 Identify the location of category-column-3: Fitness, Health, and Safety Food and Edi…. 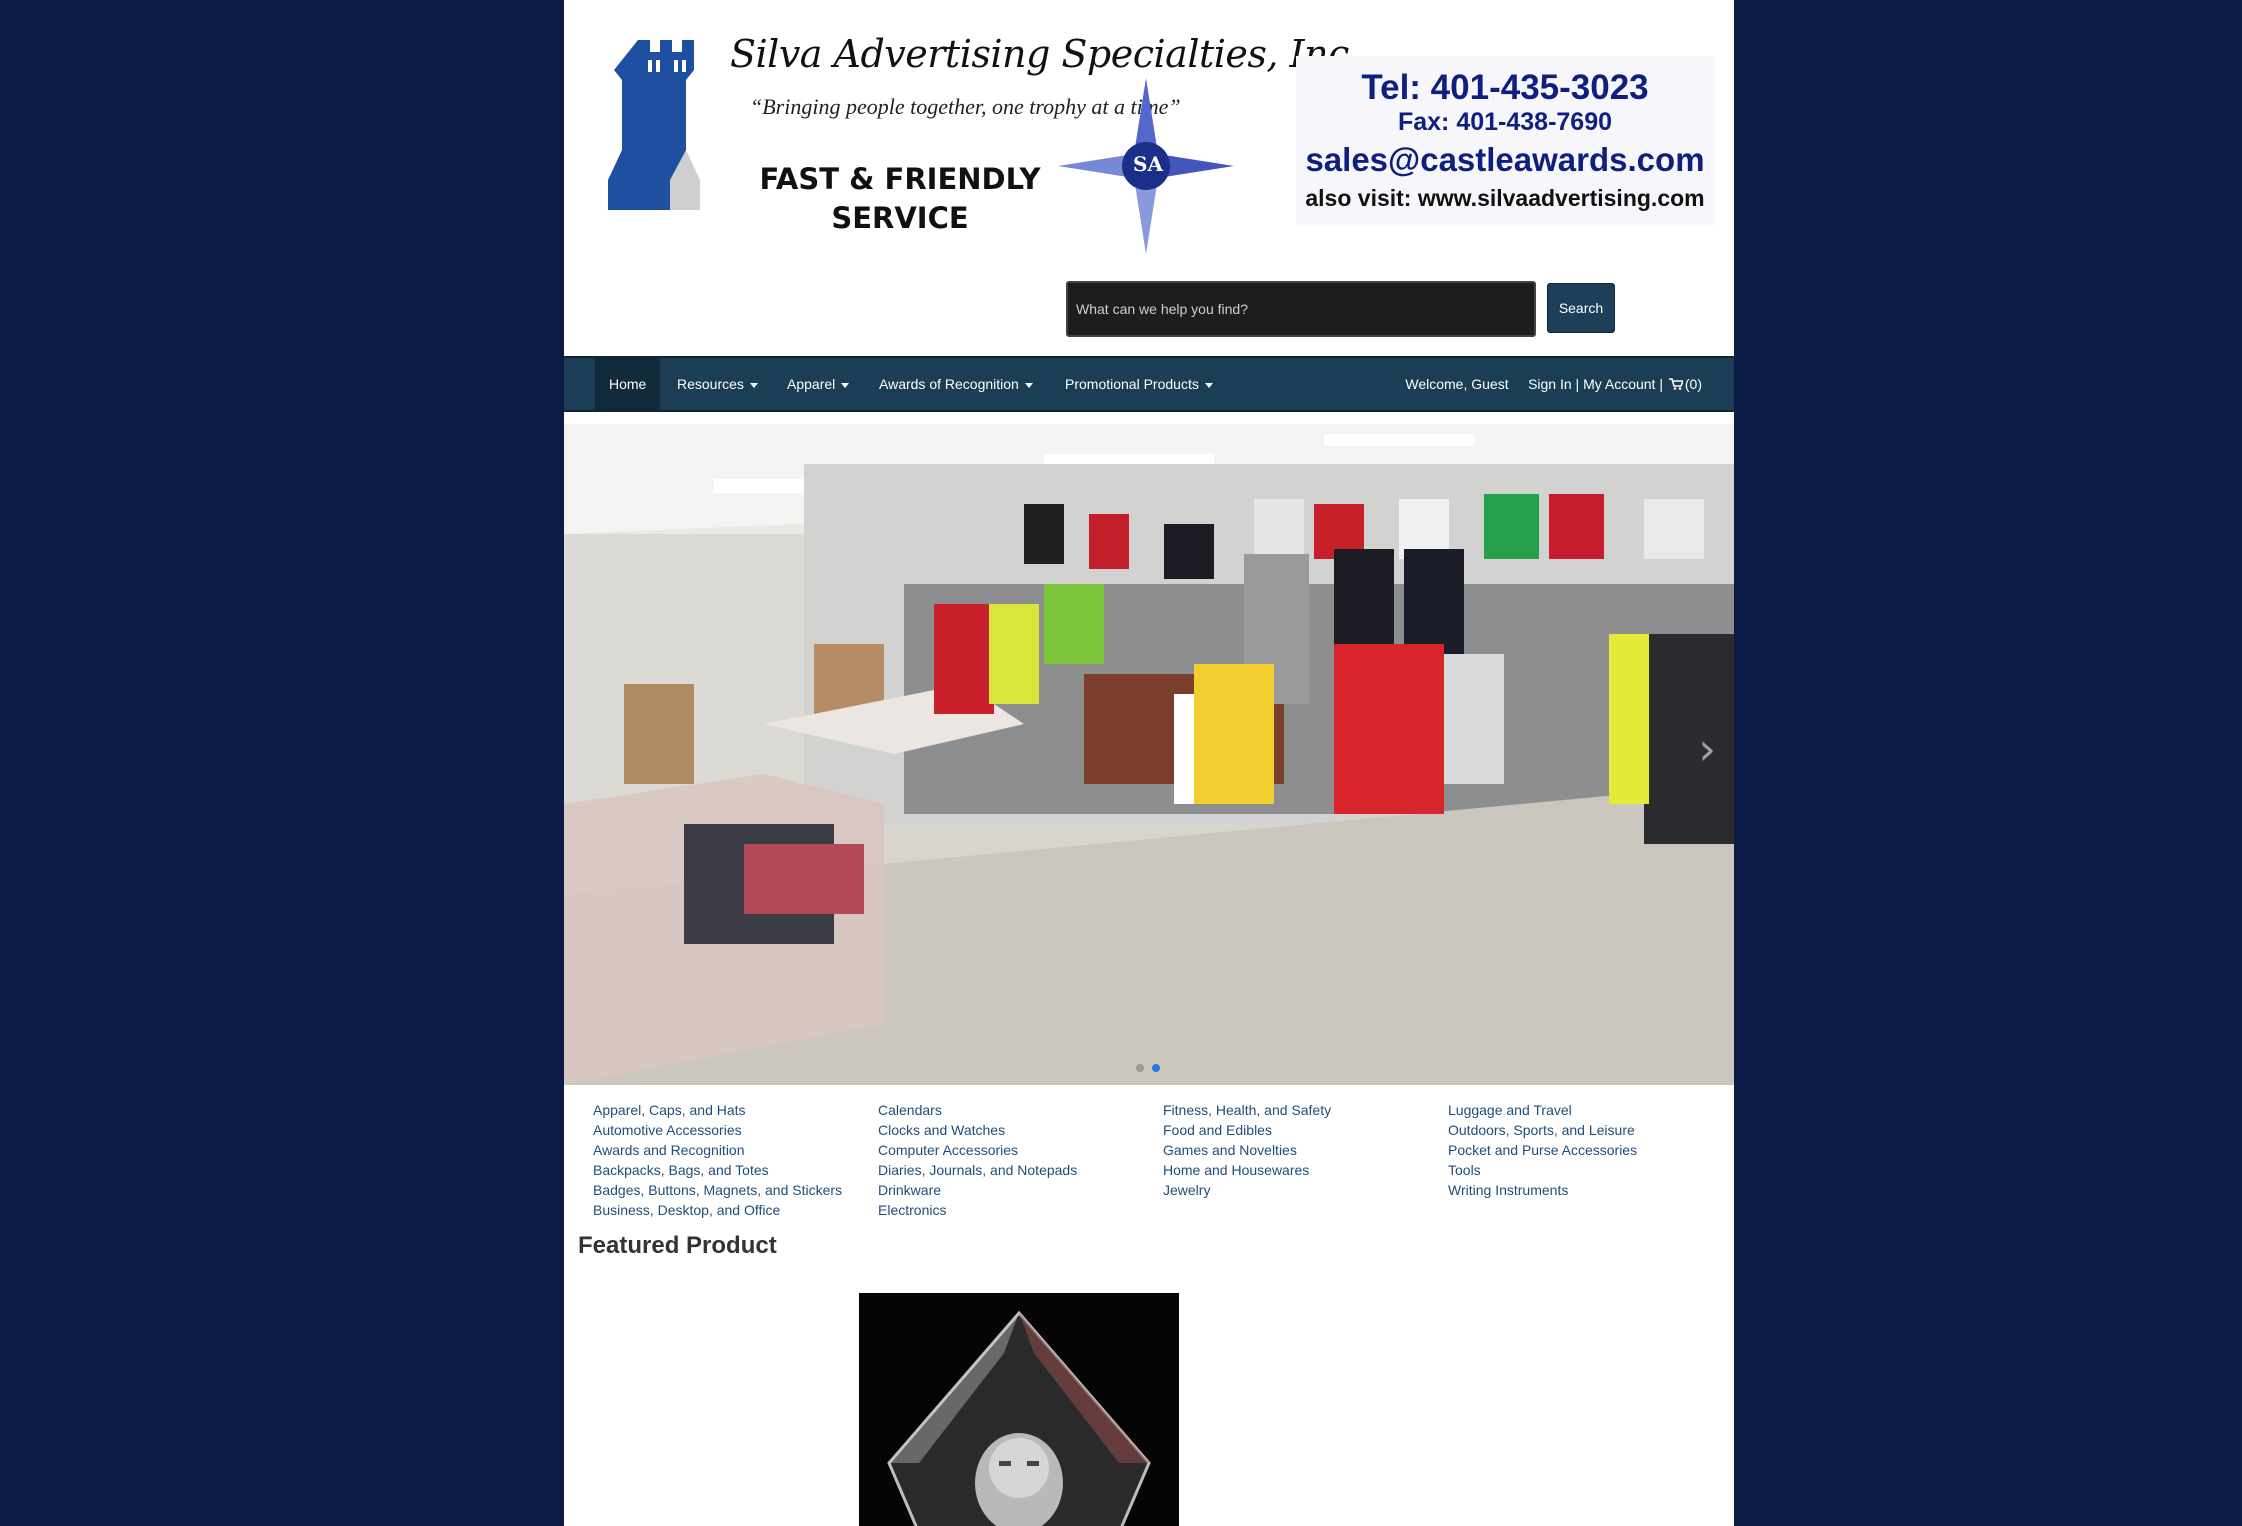
(1247, 1150).